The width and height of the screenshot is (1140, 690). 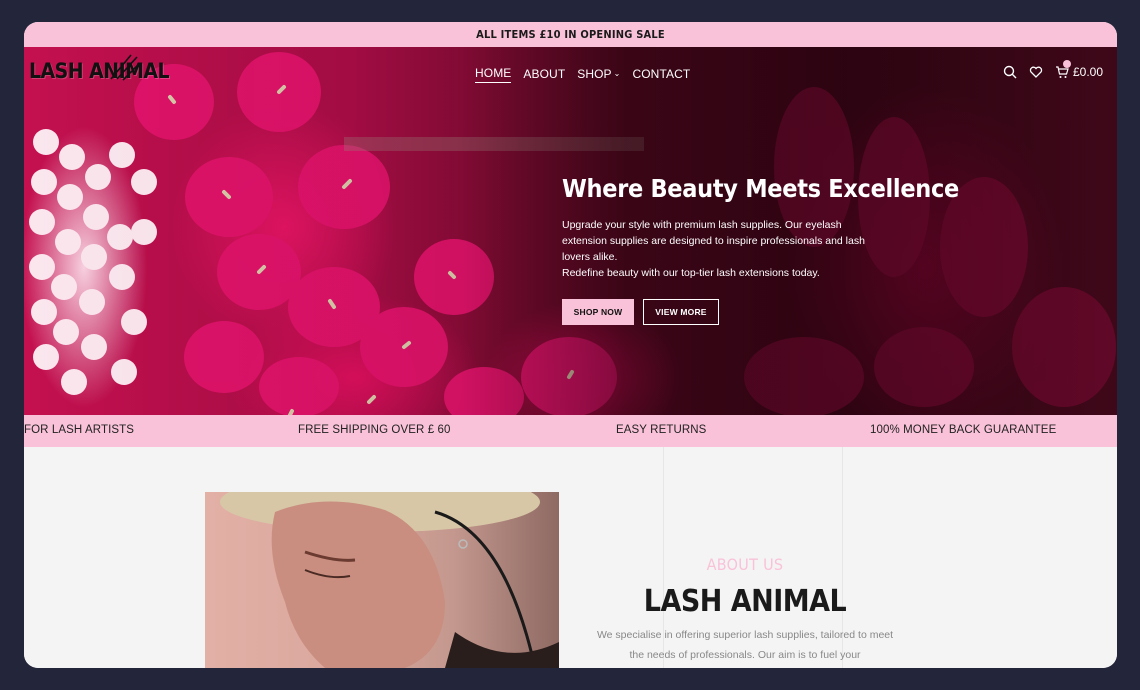 I want to click on cart-count-badge, so click(x=1066, y=64).